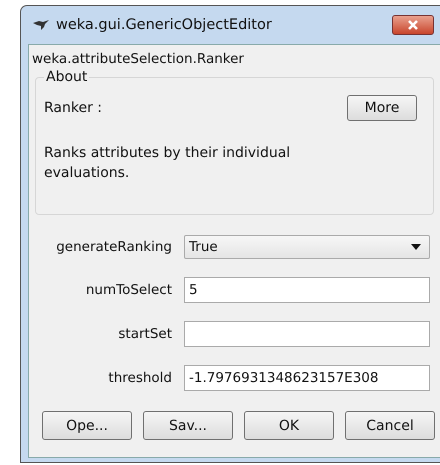  What do you see at coordinates (307, 290) in the screenshot?
I see `input-field: 5` at bounding box center [307, 290].